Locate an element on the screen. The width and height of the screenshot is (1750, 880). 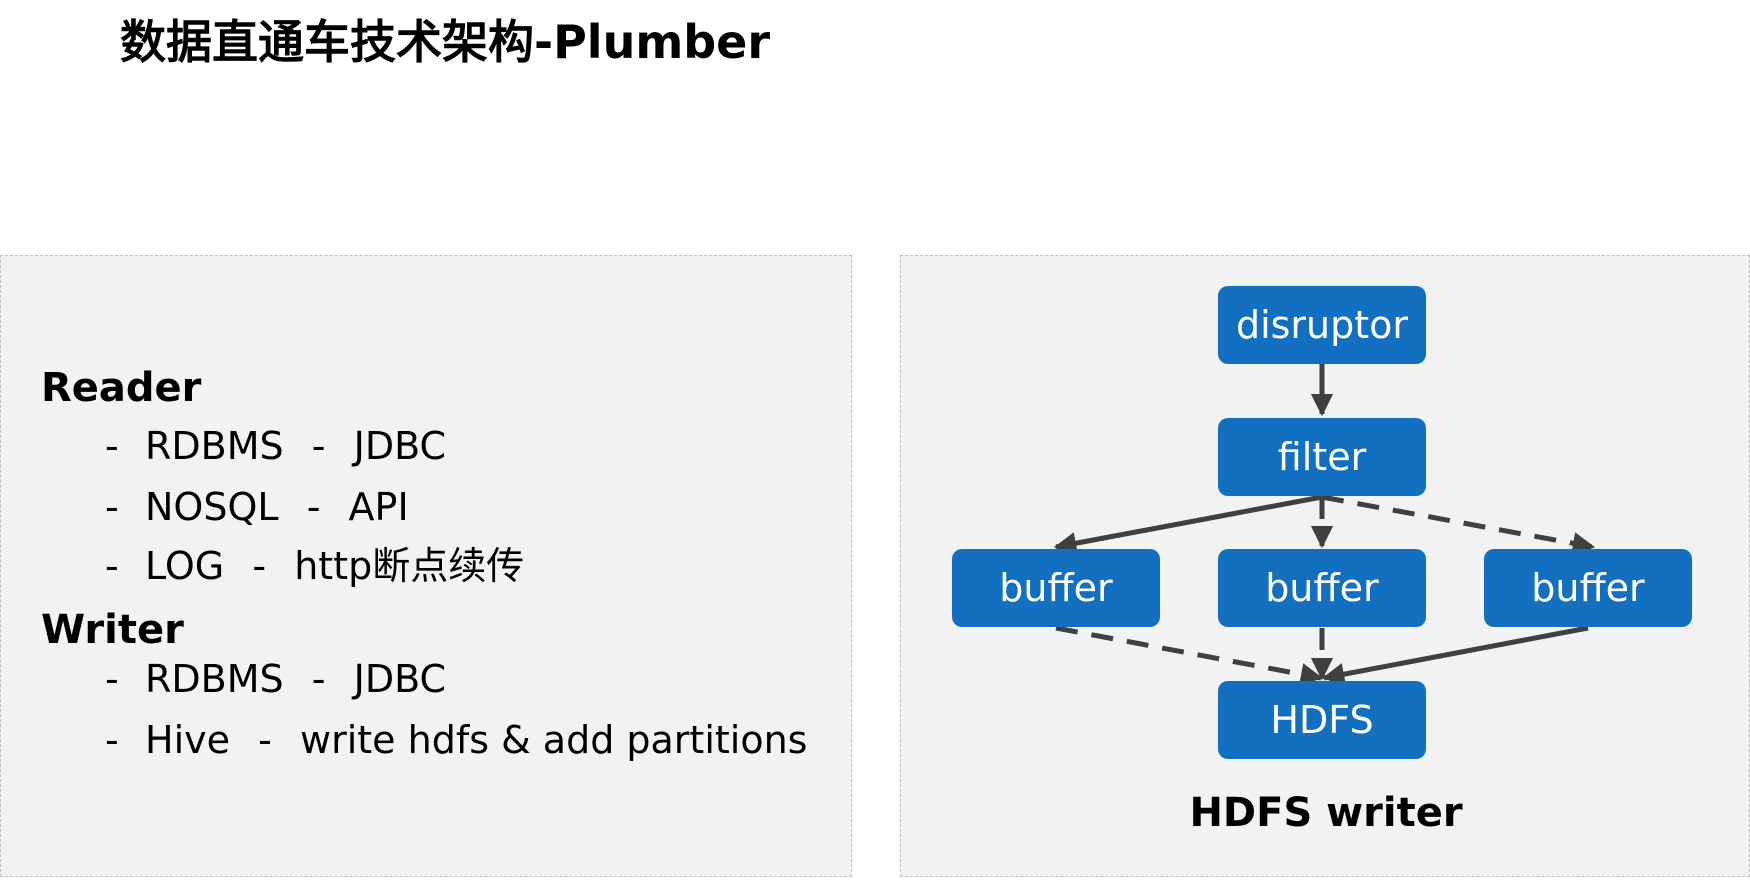
item-name: Hive is located at coordinates (187, 740).